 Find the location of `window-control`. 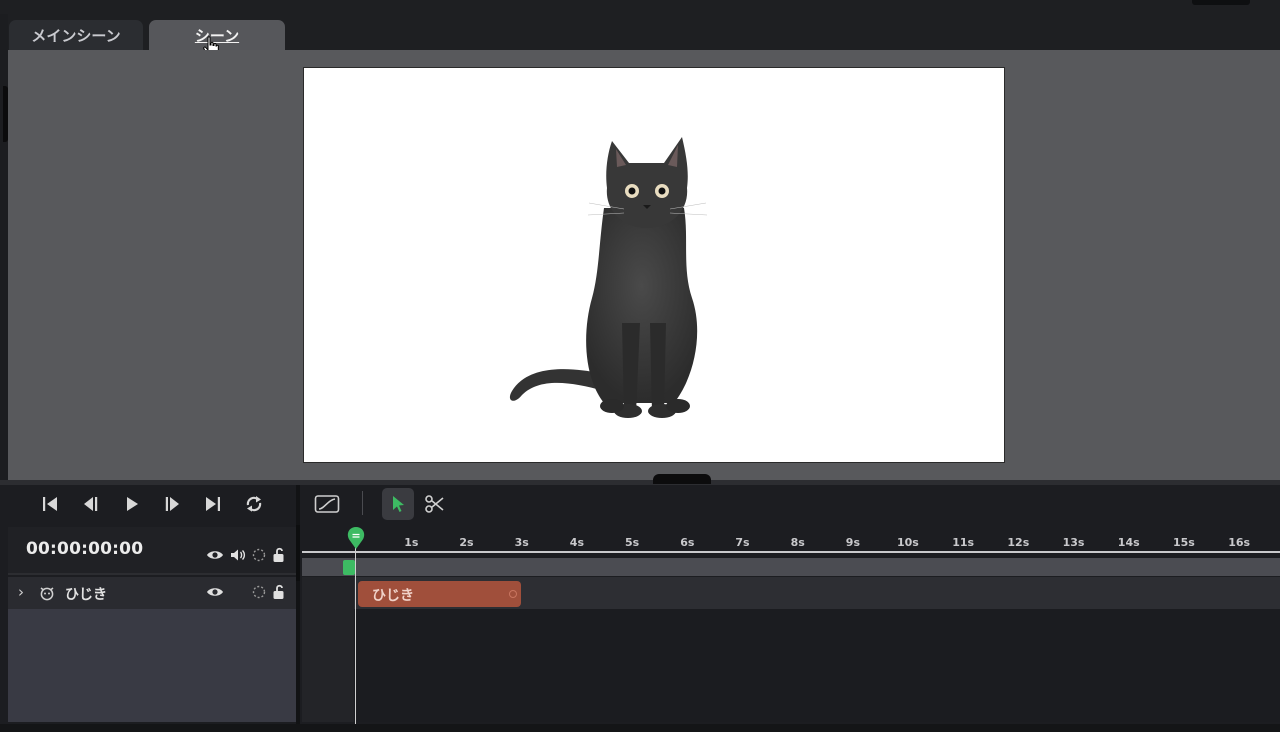

window-control is located at coordinates (1221, 2).